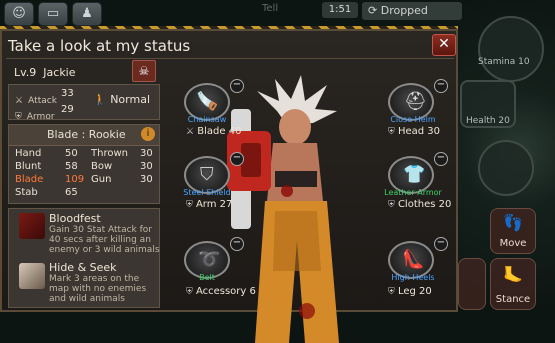 The image size is (555, 343). Describe the element at coordinates (100, 99) in the screenshot. I see `person-icon: 🚶` at that location.